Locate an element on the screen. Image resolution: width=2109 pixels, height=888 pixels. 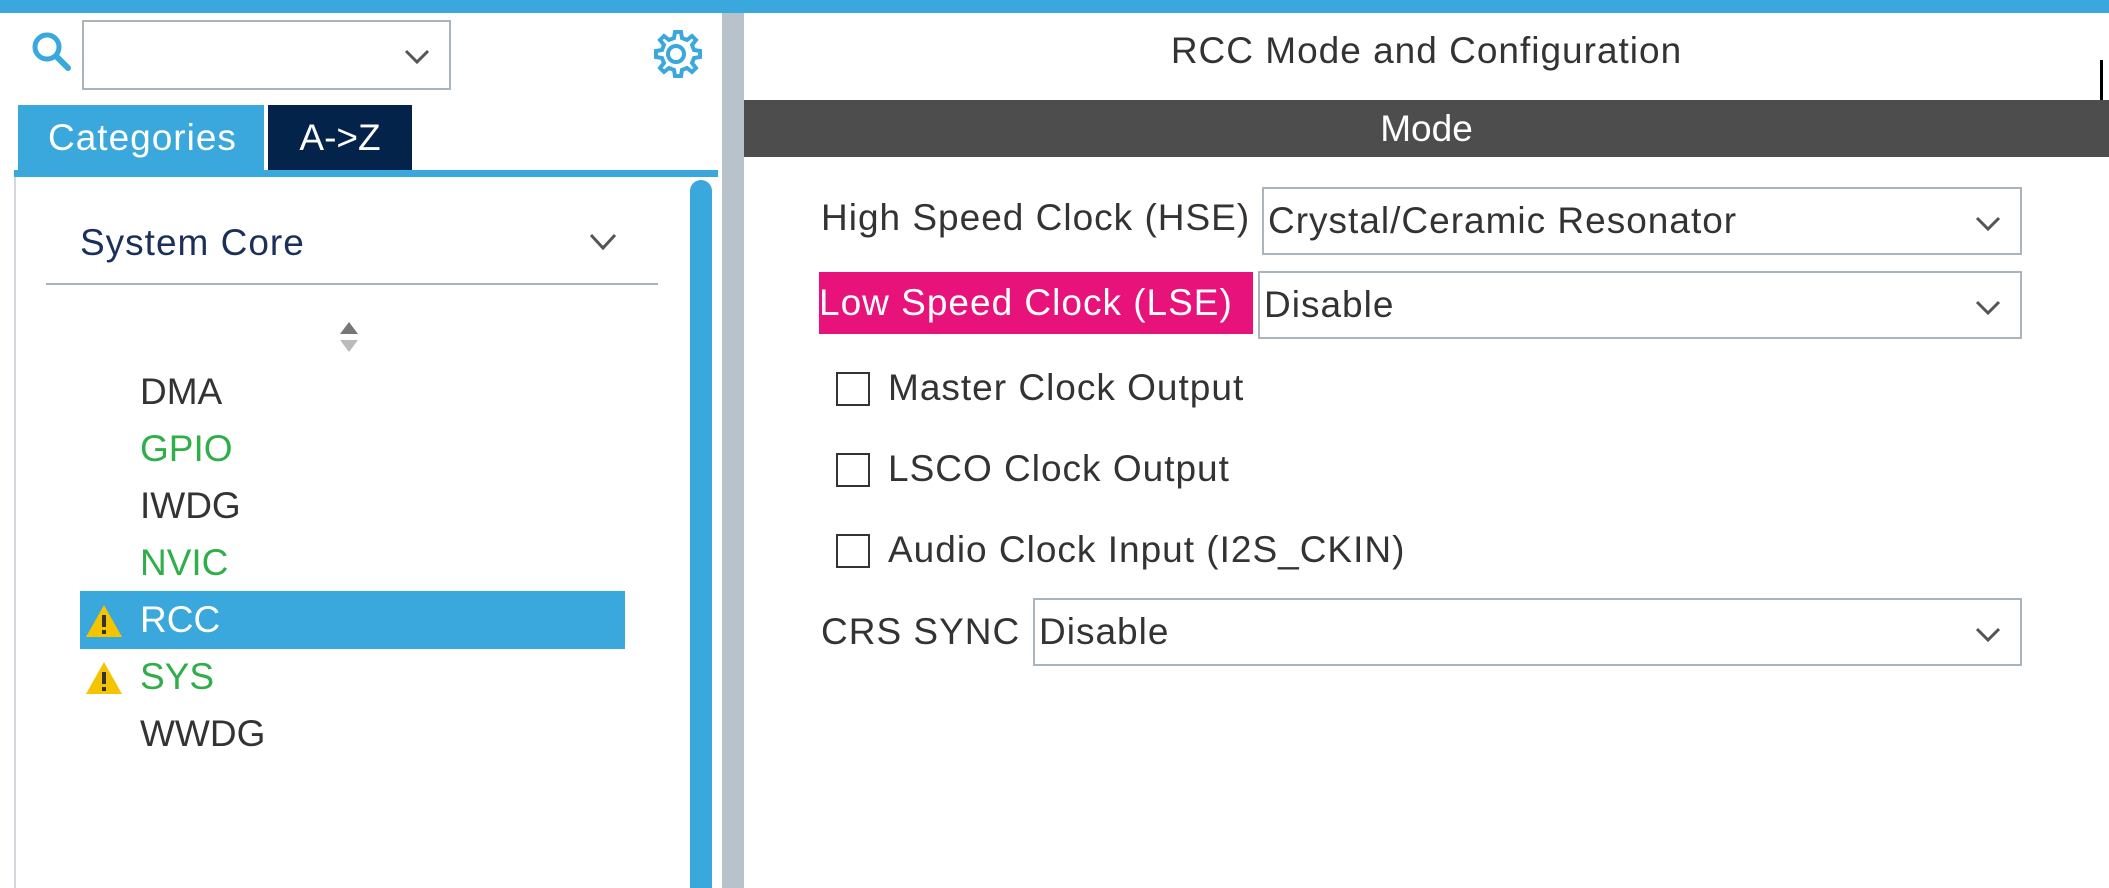
gear-icon is located at coordinates (676, 54).